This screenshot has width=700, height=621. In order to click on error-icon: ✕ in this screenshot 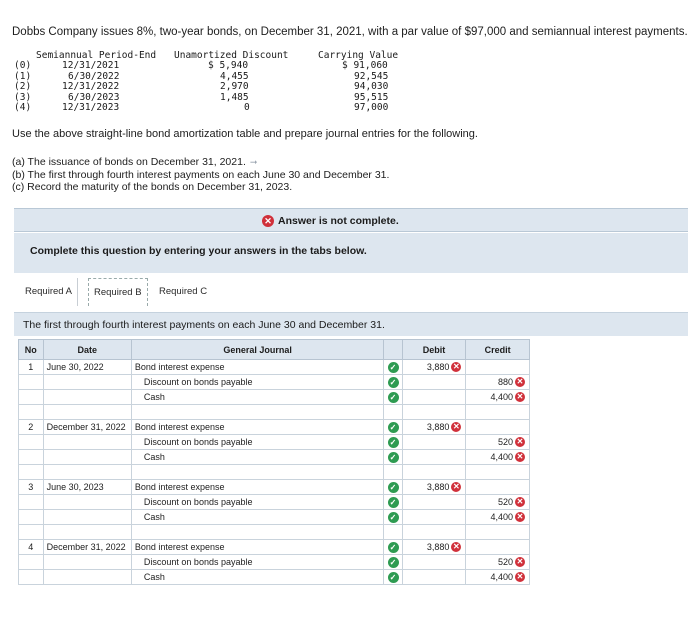, I will do `click(268, 221)`.